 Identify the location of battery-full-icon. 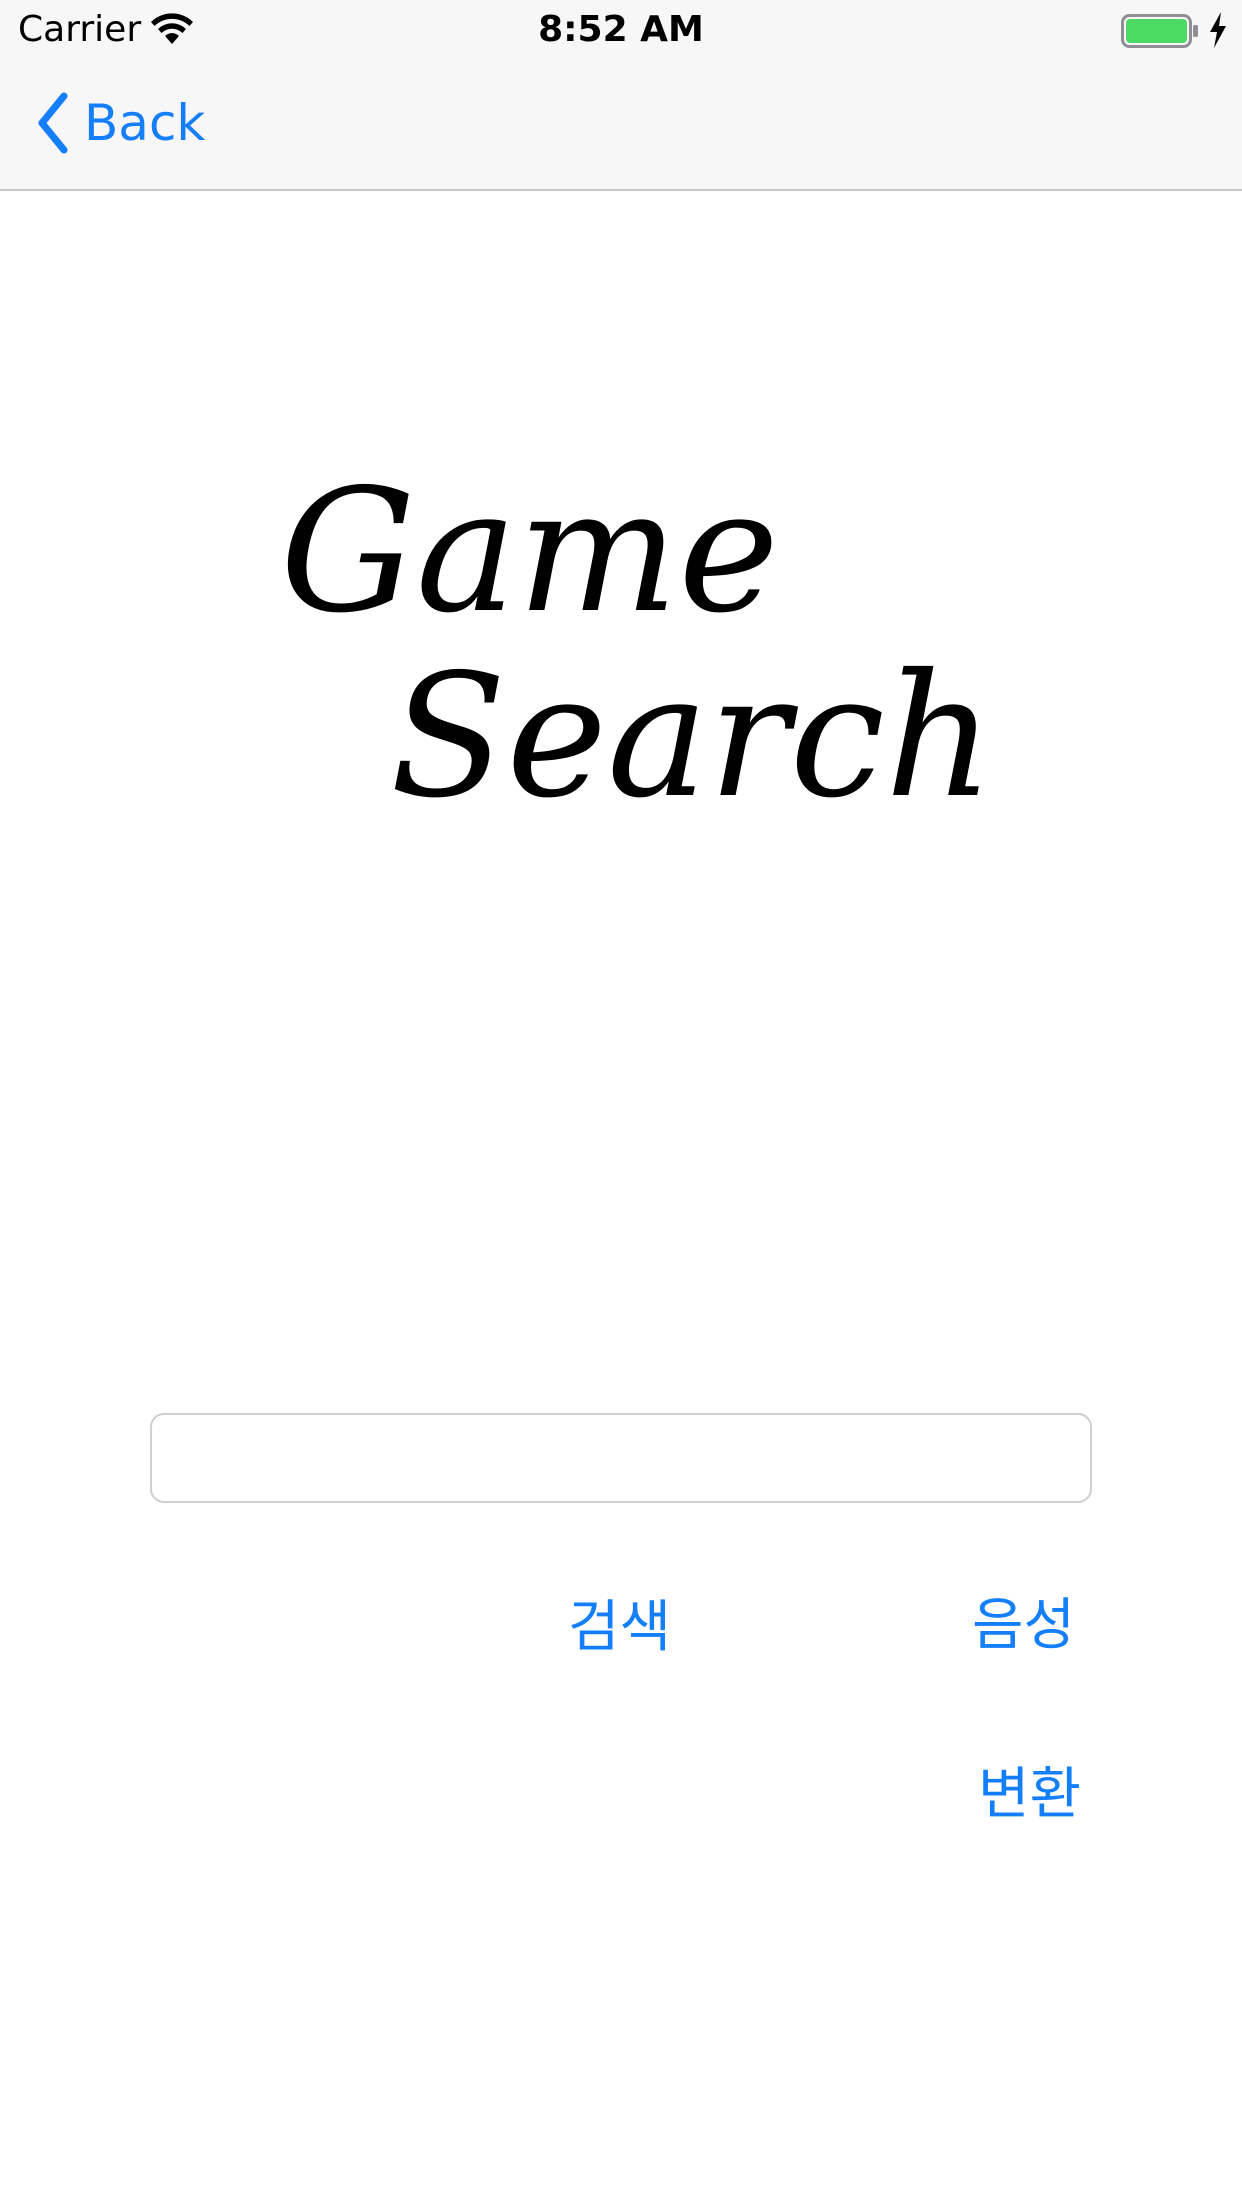
(1159, 31).